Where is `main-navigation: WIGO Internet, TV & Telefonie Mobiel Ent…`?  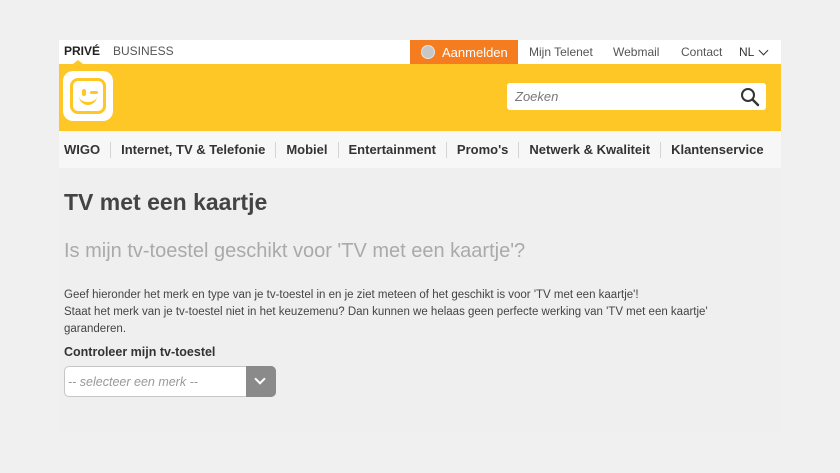 main-navigation: WIGO Internet, TV & Telefonie Mobiel Ent… is located at coordinates (420, 149).